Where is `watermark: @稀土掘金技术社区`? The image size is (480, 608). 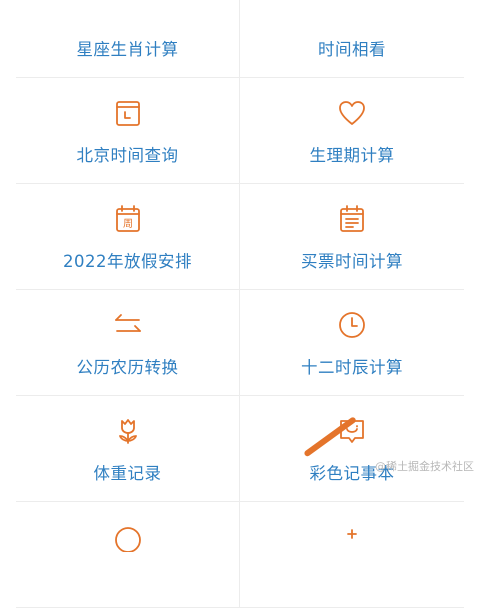
watermark: @稀土掘金技术社区 is located at coordinates (424, 466).